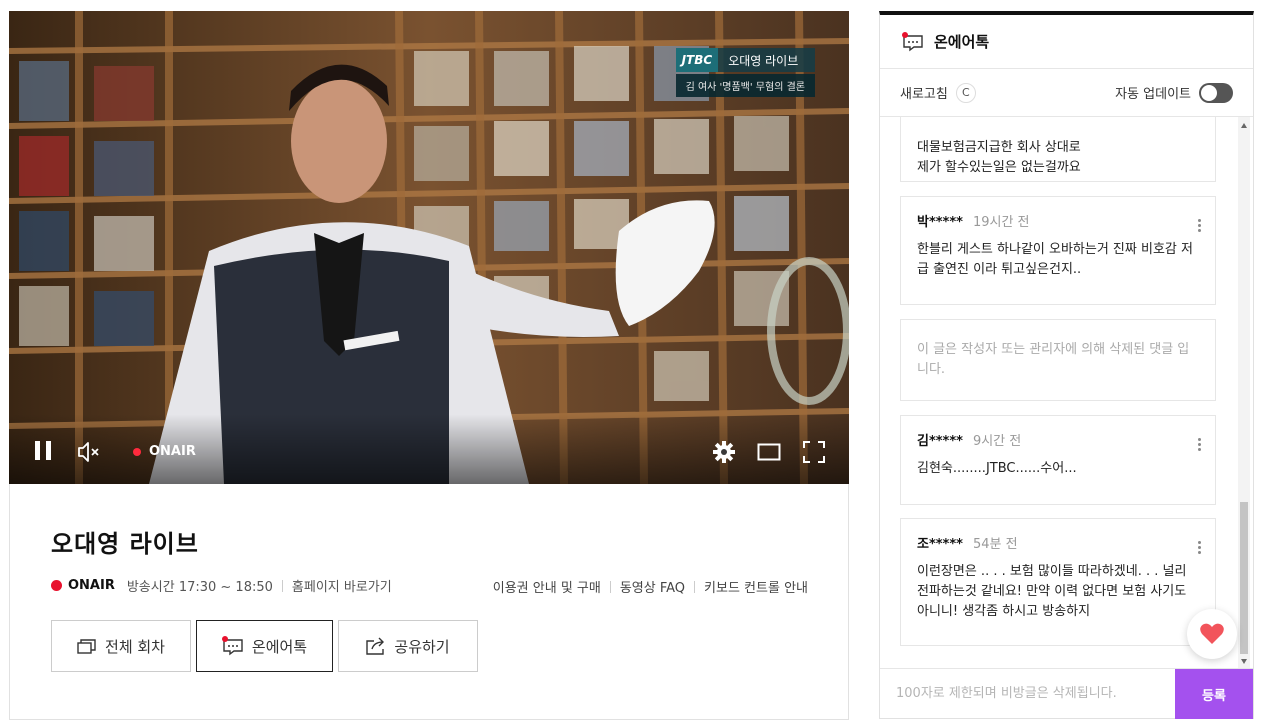 Image resolution: width=1263 pixels, height=726 pixels. I want to click on deleted-comment-text: 이 글은 작성자 또는 관리자에 의해 삭제된 댓글 입니다., so click(1053, 359).